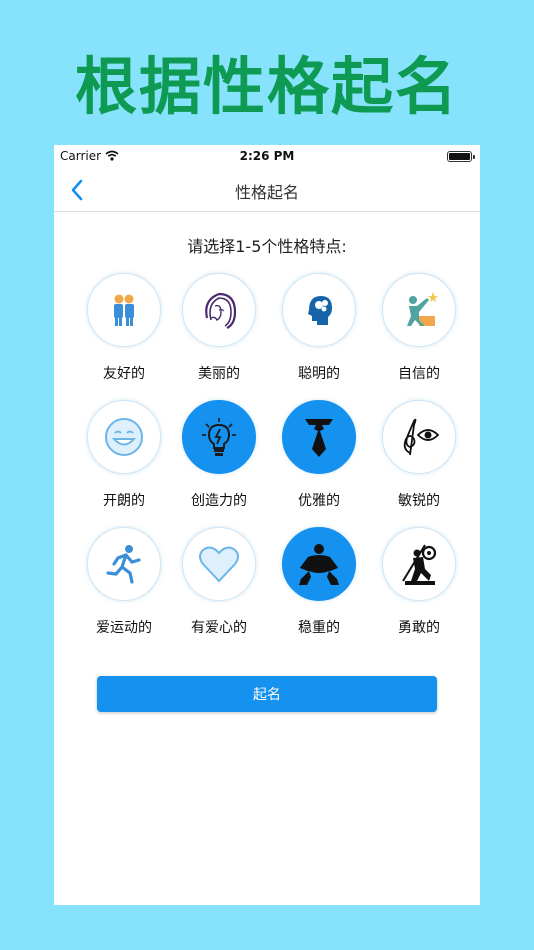 Image resolution: width=534 pixels, height=950 pixels. I want to click on trait-label: 友好的, so click(124, 374).